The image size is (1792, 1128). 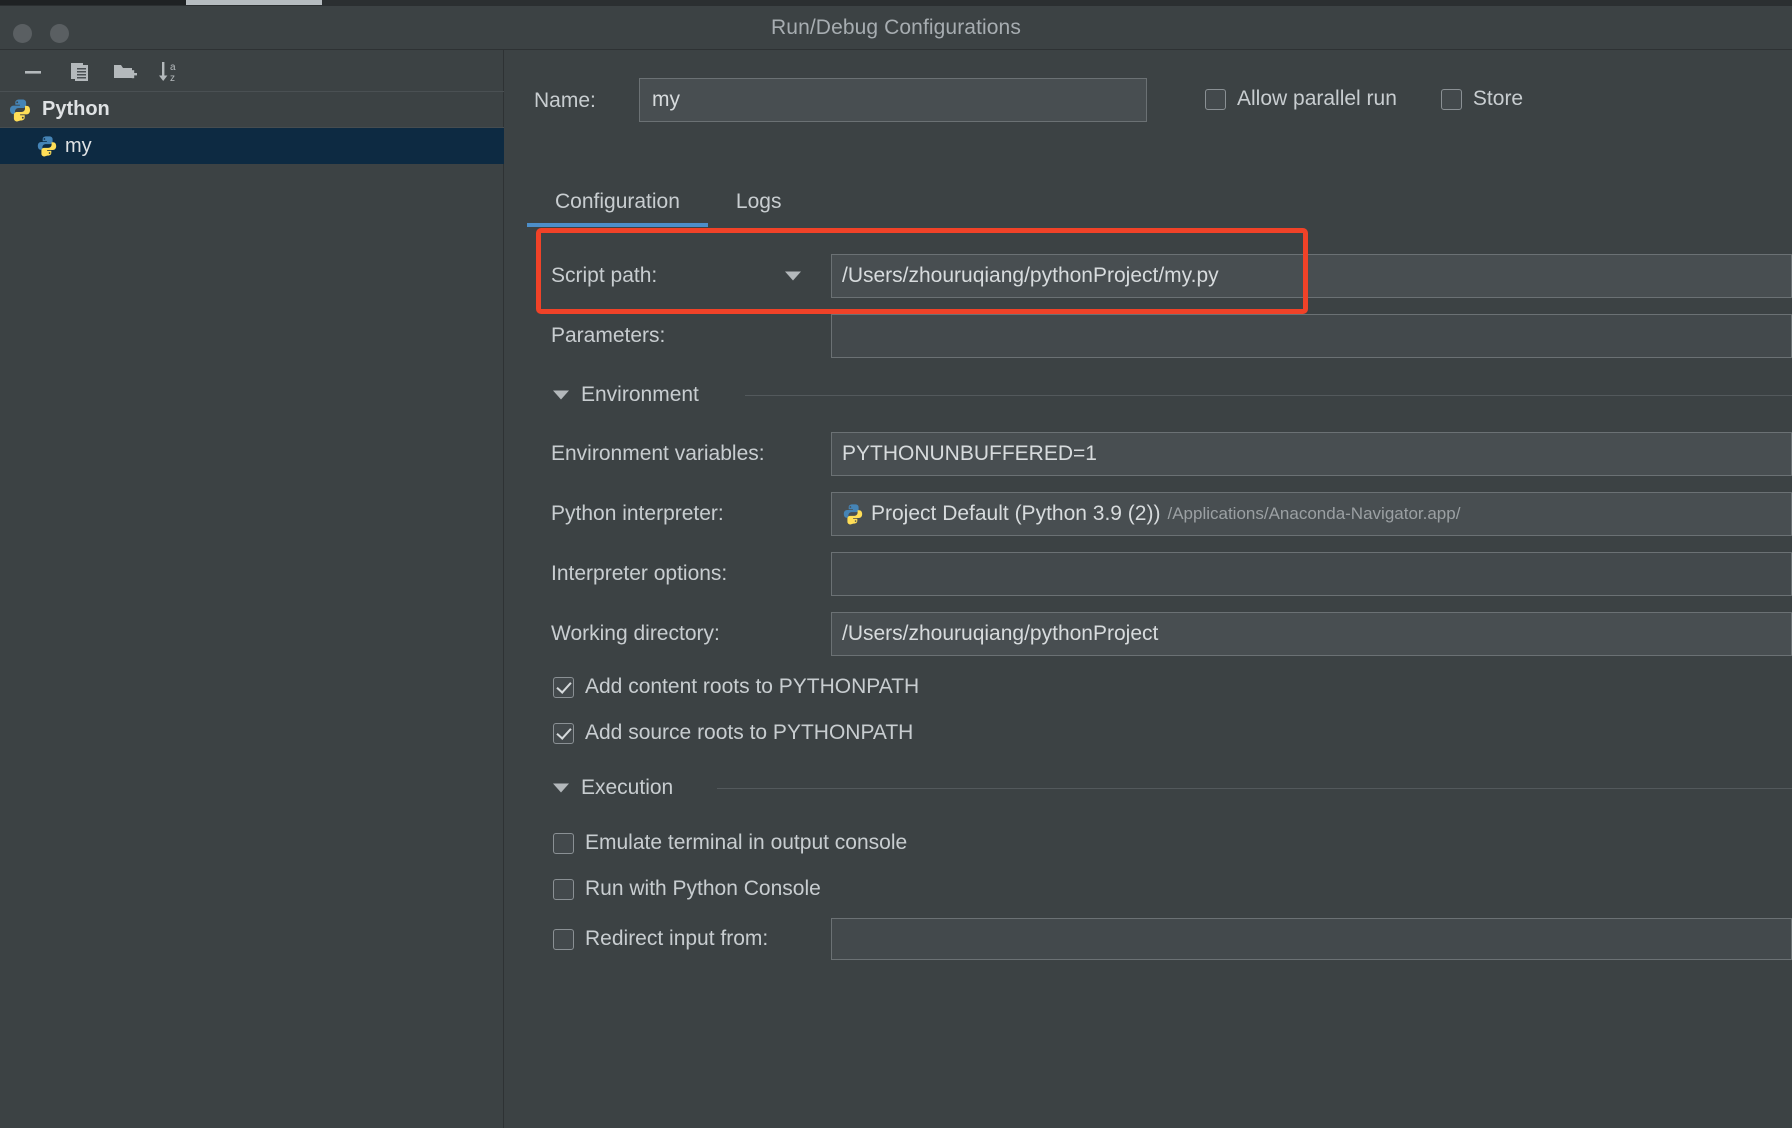 What do you see at coordinates (254, 2) in the screenshot?
I see `top-edge-light-segment` at bounding box center [254, 2].